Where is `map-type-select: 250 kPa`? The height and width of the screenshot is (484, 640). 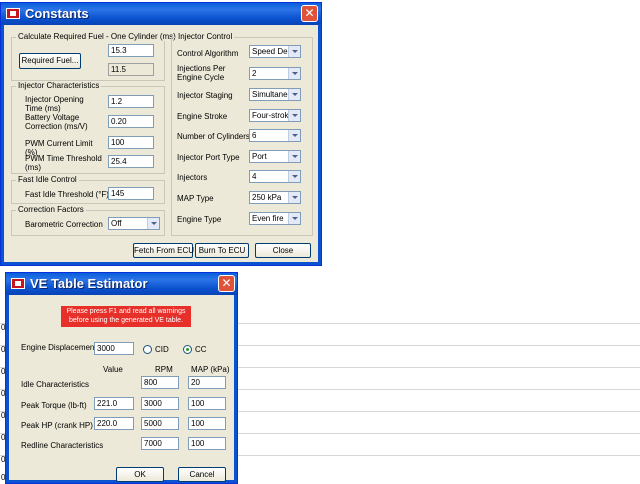
map-type-select: 250 kPa is located at coordinates (275, 197).